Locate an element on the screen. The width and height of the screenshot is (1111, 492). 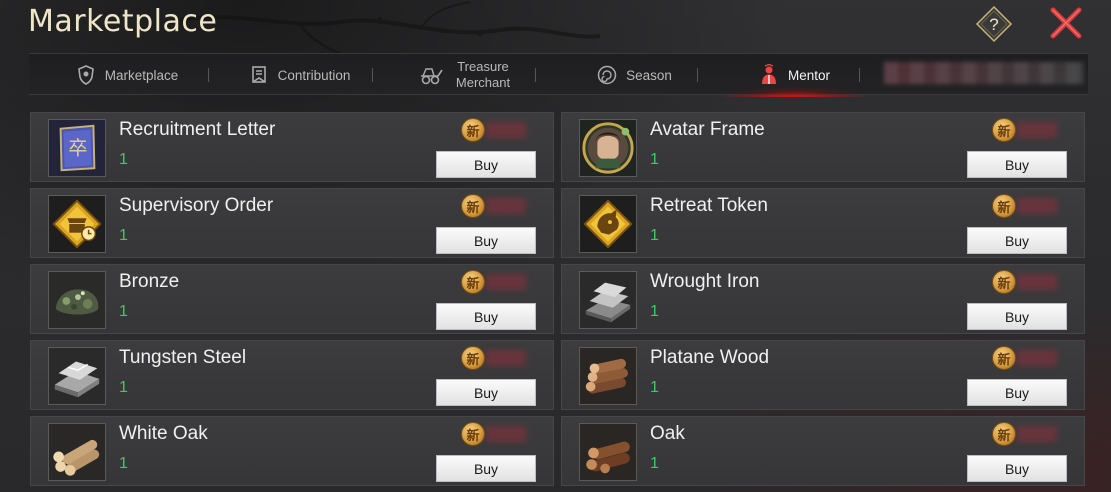
token-item-icon is located at coordinates (608, 224).